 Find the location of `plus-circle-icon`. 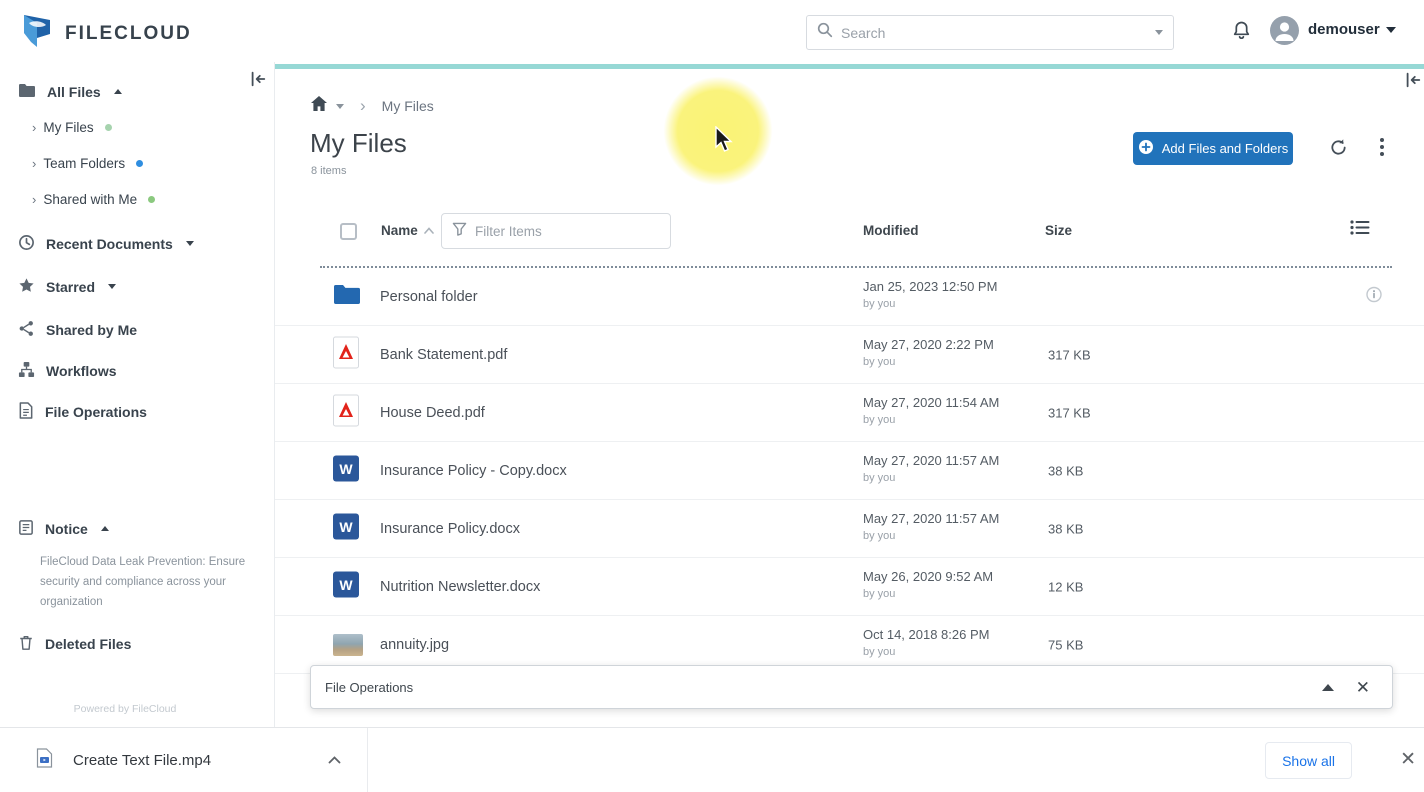

plus-circle-icon is located at coordinates (1146, 148).